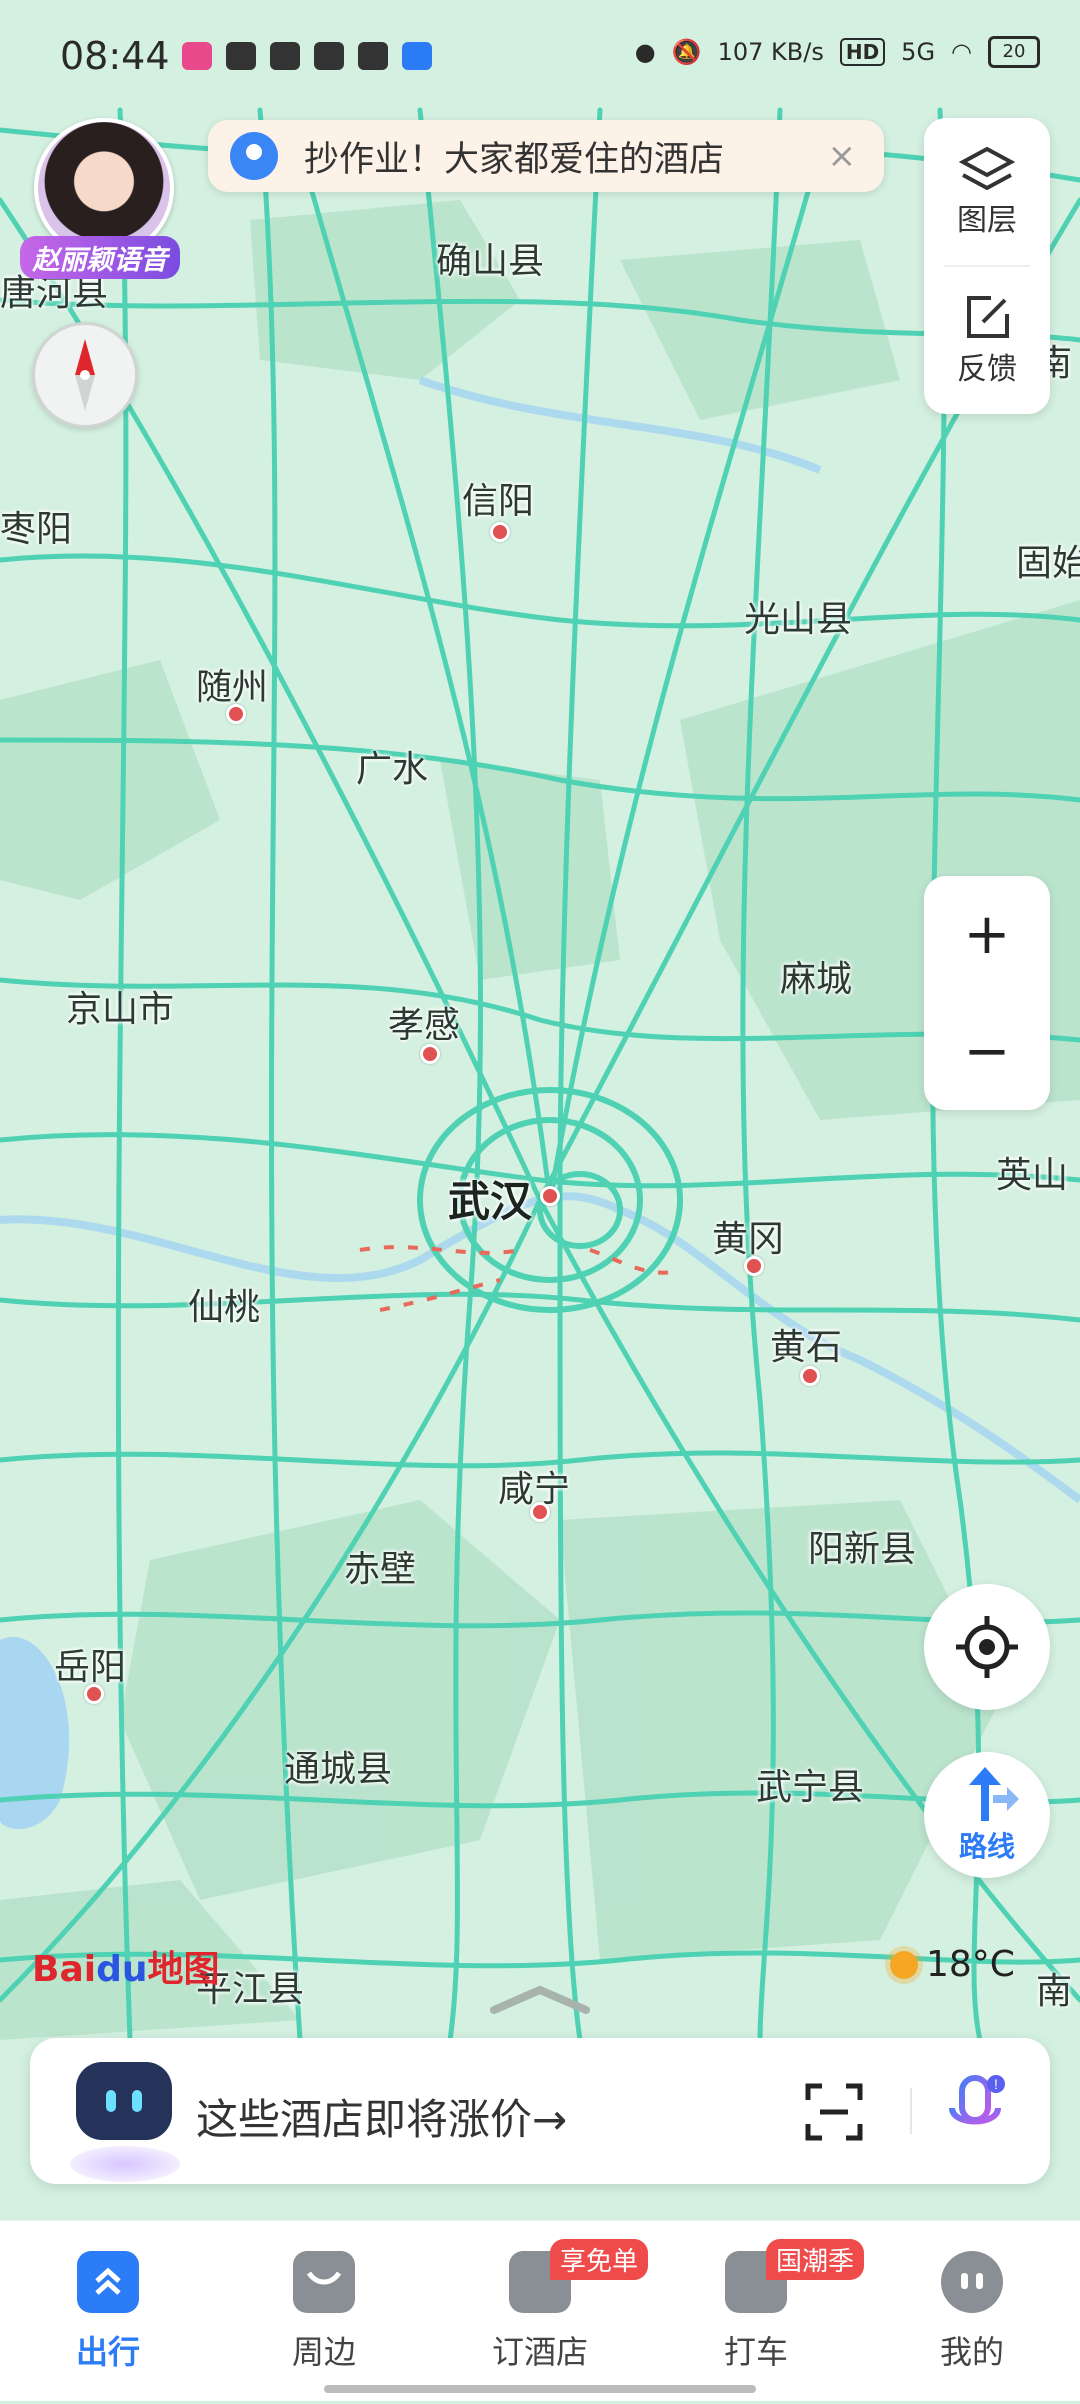 The image size is (1080, 2404). What do you see at coordinates (1054, 1991) in the screenshot?
I see `map-label: 南` at bounding box center [1054, 1991].